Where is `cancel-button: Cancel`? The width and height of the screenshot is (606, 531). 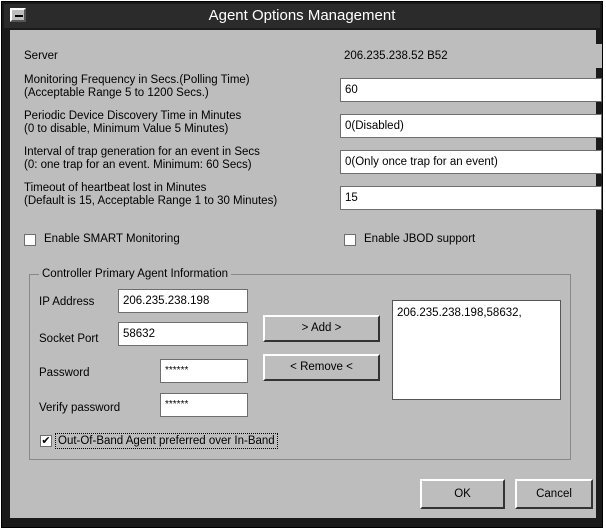
cancel-button: Cancel is located at coordinates (554, 494).